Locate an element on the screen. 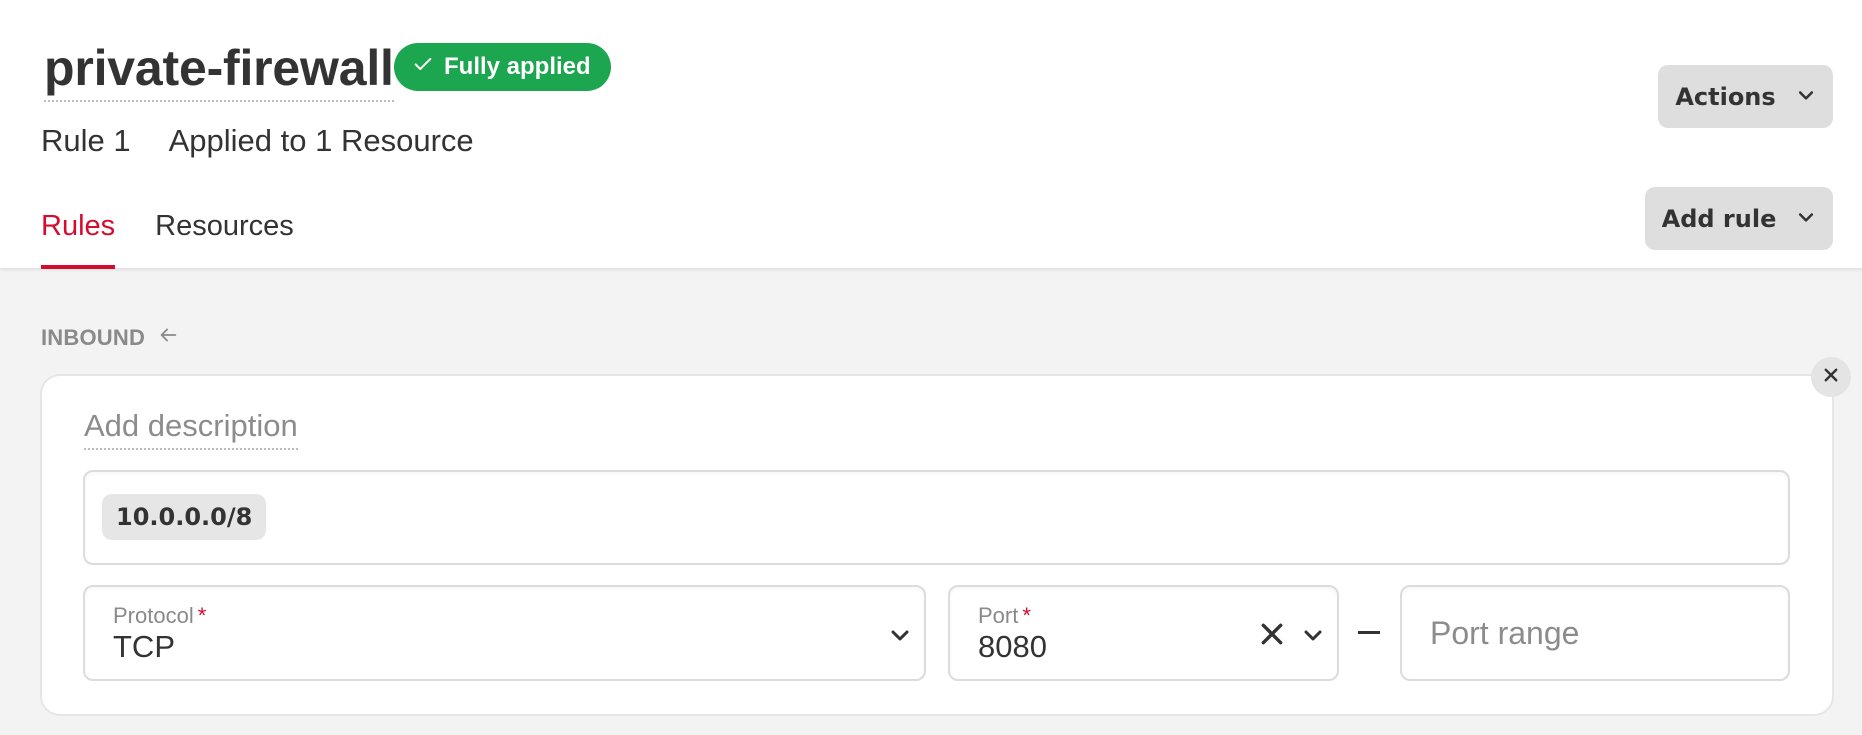 The height and width of the screenshot is (735, 1862). close-icon is located at coordinates (1831, 377).